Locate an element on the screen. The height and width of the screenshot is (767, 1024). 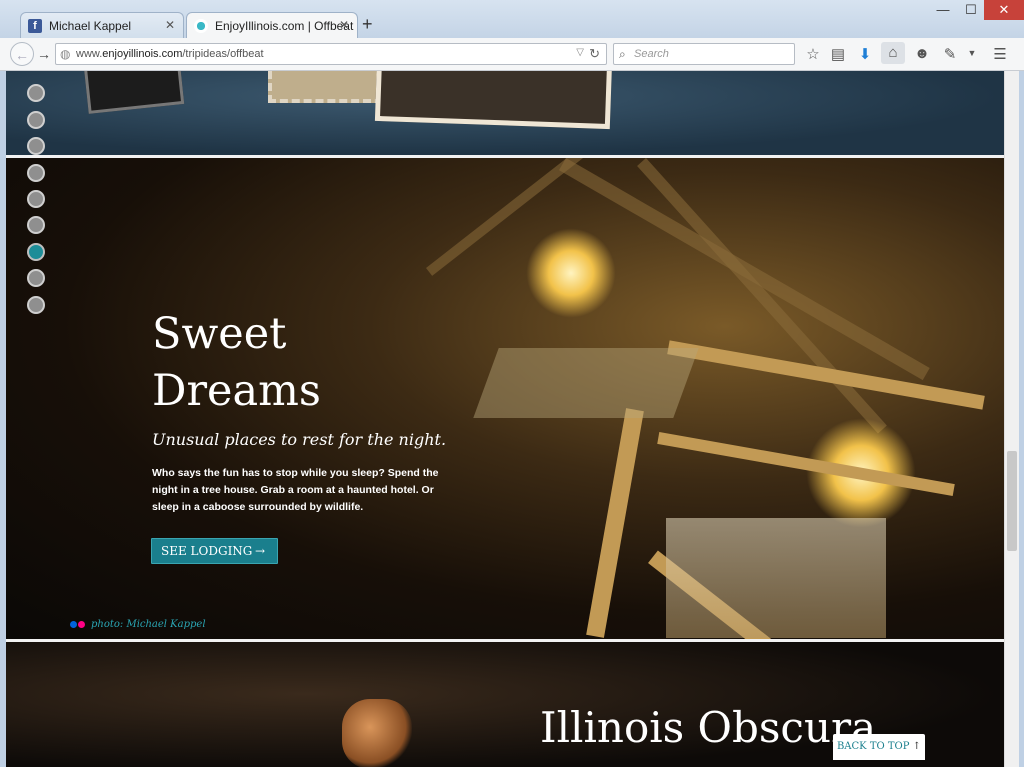
tab-michael-kappel: f Michael Kappel ✕ is located at coordinates (102, 25).